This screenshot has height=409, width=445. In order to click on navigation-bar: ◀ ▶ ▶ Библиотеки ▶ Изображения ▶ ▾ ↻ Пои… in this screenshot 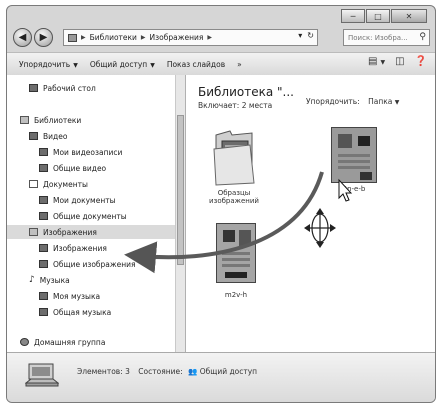, I will do `click(221, 38)`.